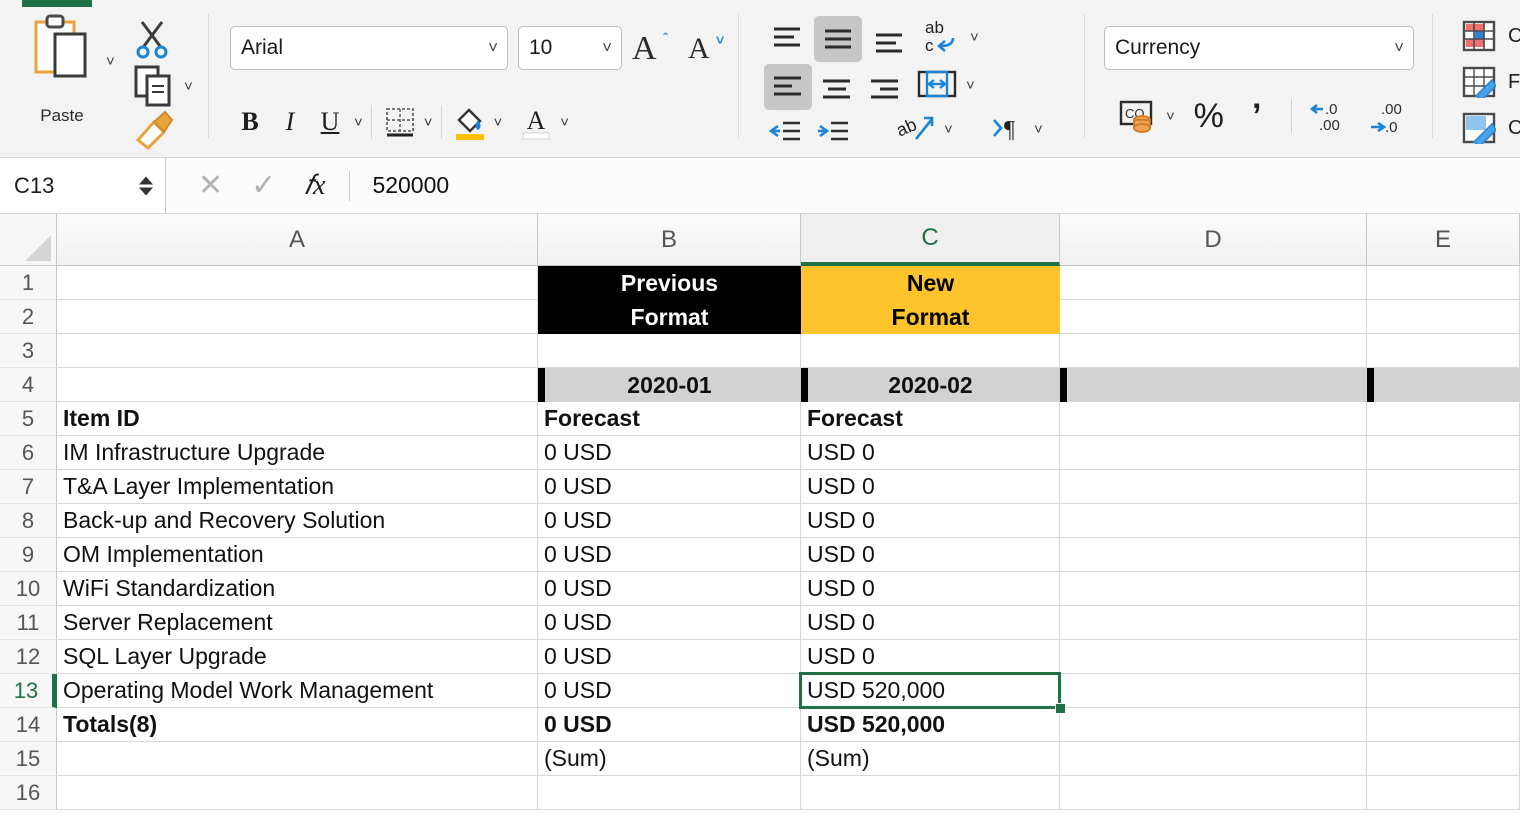  I want to click on column-header-e: E, so click(1443, 240).